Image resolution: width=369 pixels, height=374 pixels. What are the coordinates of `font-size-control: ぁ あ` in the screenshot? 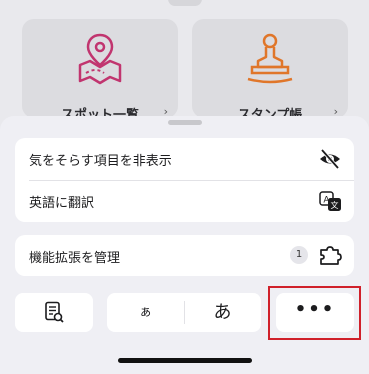 It's located at (184, 312).